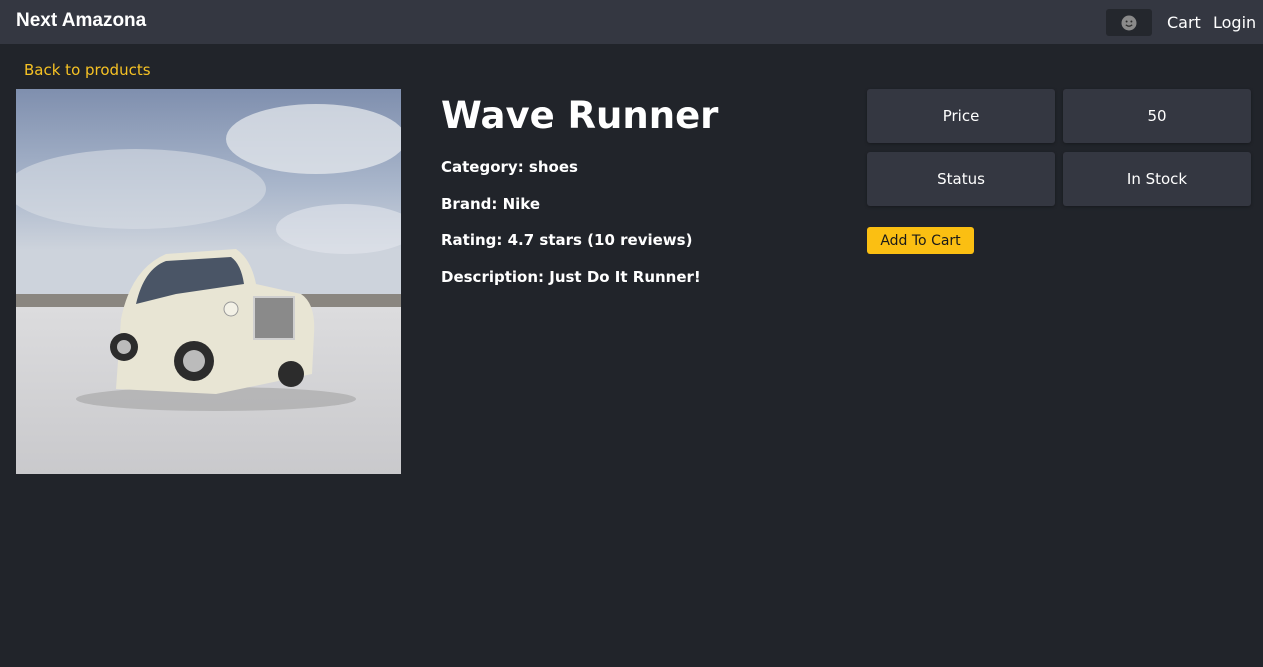 The height and width of the screenshot is (667, 1263). I want to click on price-value: 50, so click(1157, 116).